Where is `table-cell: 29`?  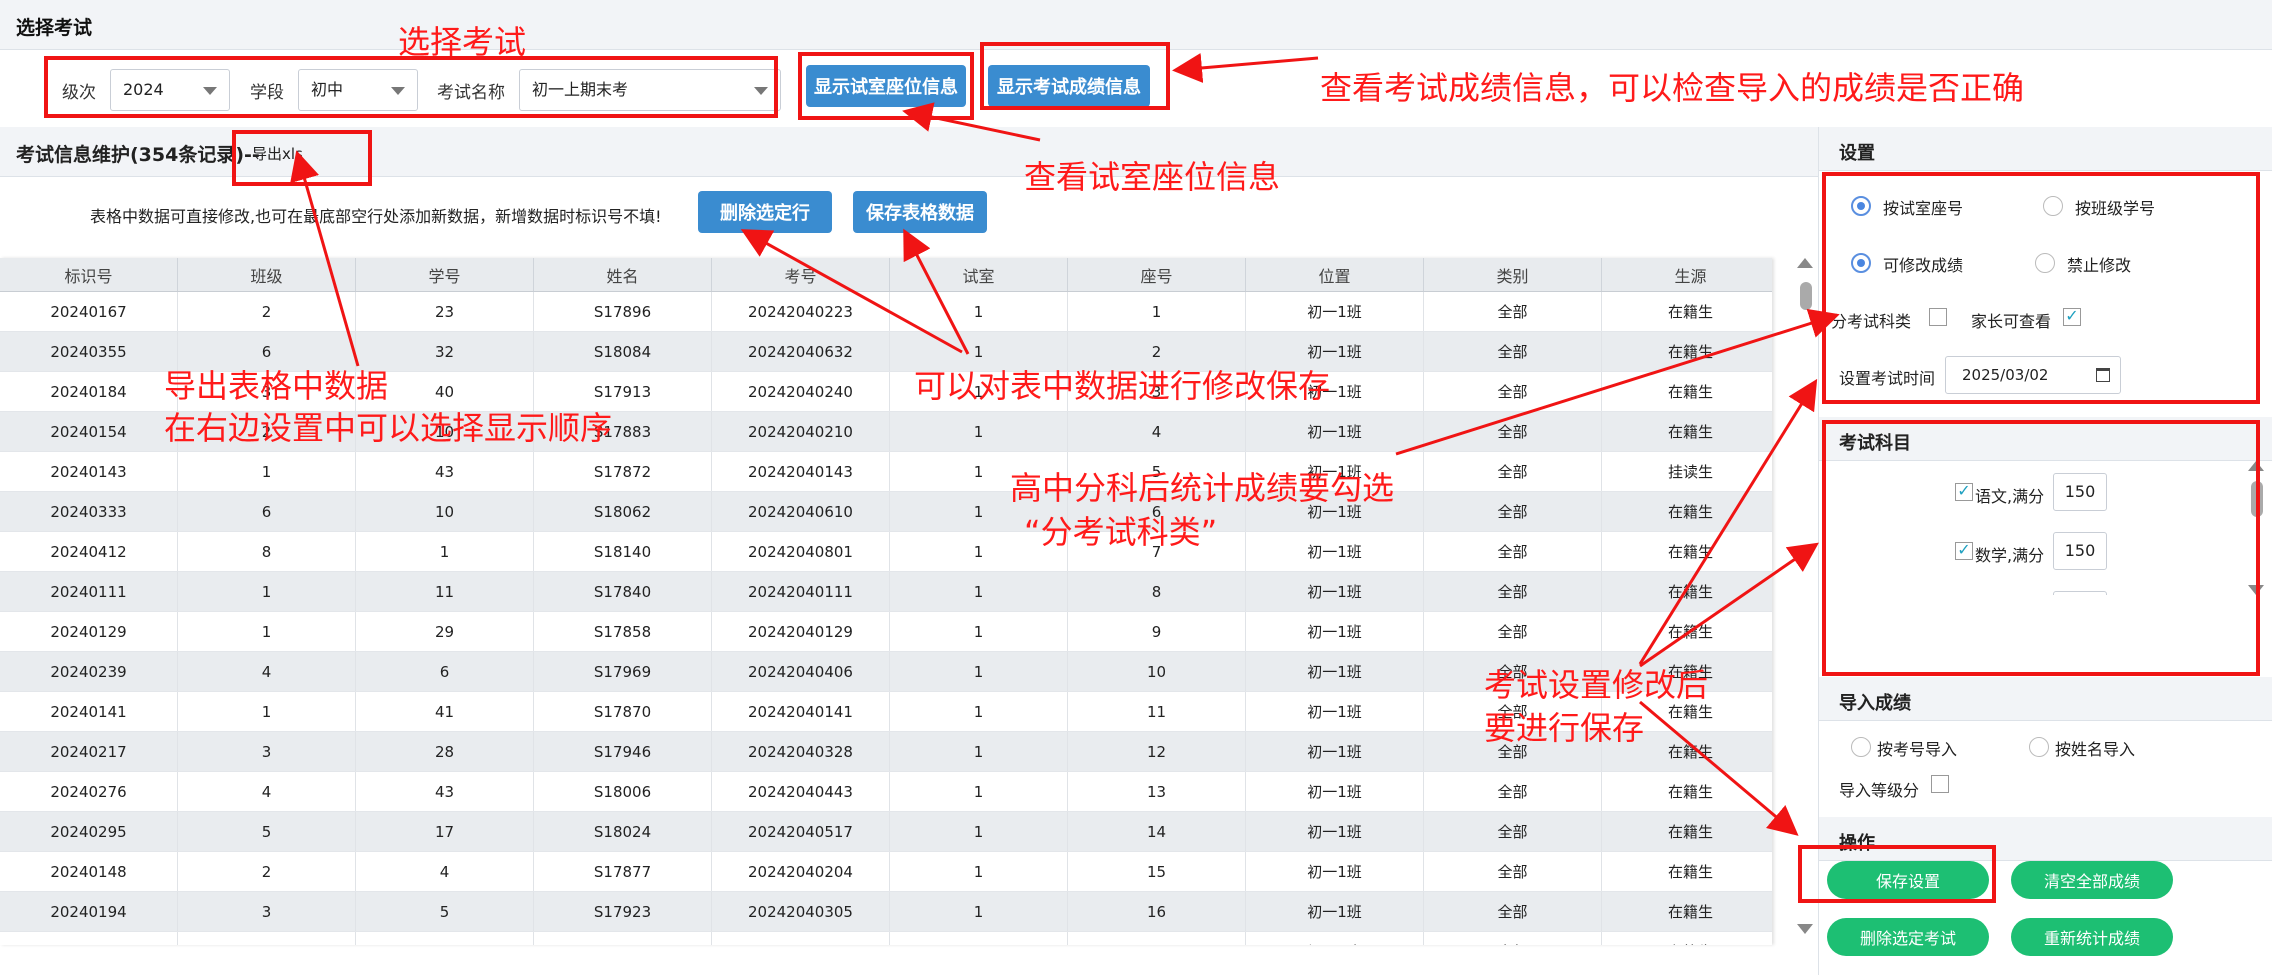 table-cell: 29 is located at coordinates (445, 631).